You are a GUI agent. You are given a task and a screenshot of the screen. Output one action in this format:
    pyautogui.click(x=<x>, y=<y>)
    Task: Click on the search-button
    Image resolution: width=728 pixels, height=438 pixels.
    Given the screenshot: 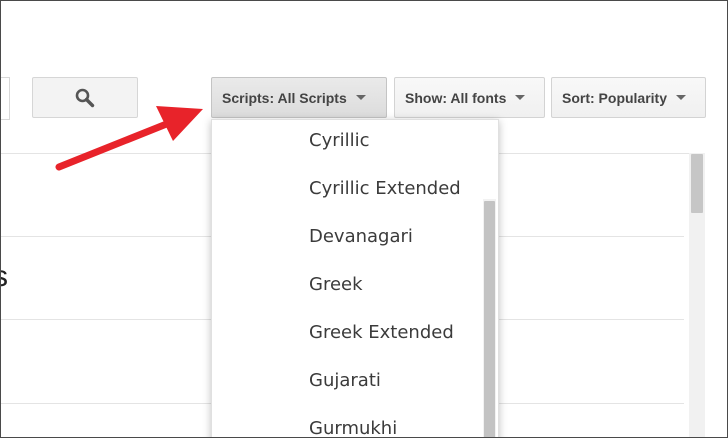 What is the action you would take?
    pyautogui.click(x=85, y=97)
    